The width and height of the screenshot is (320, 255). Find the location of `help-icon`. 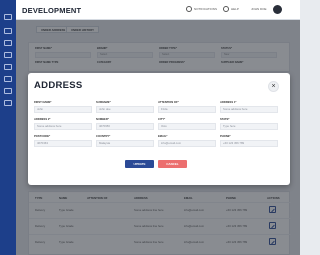

help-icon is located at coordinates (226, 9).